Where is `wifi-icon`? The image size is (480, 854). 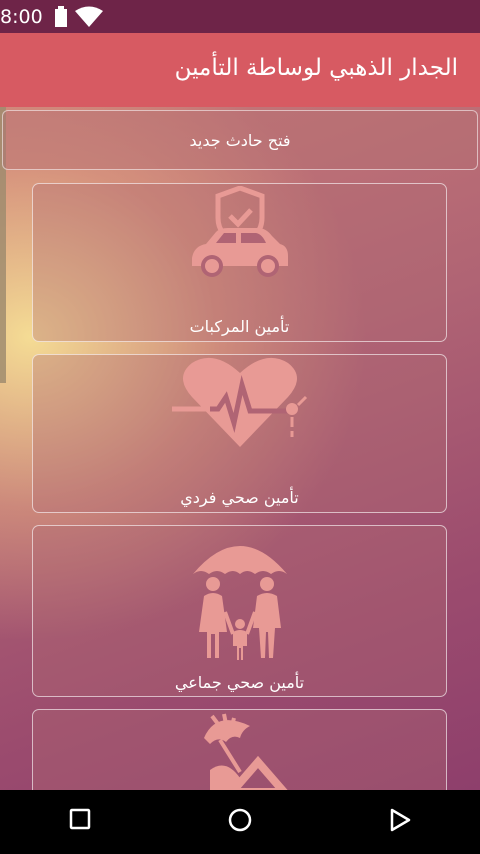 wifi-icon is located at coordinates (89, 19).